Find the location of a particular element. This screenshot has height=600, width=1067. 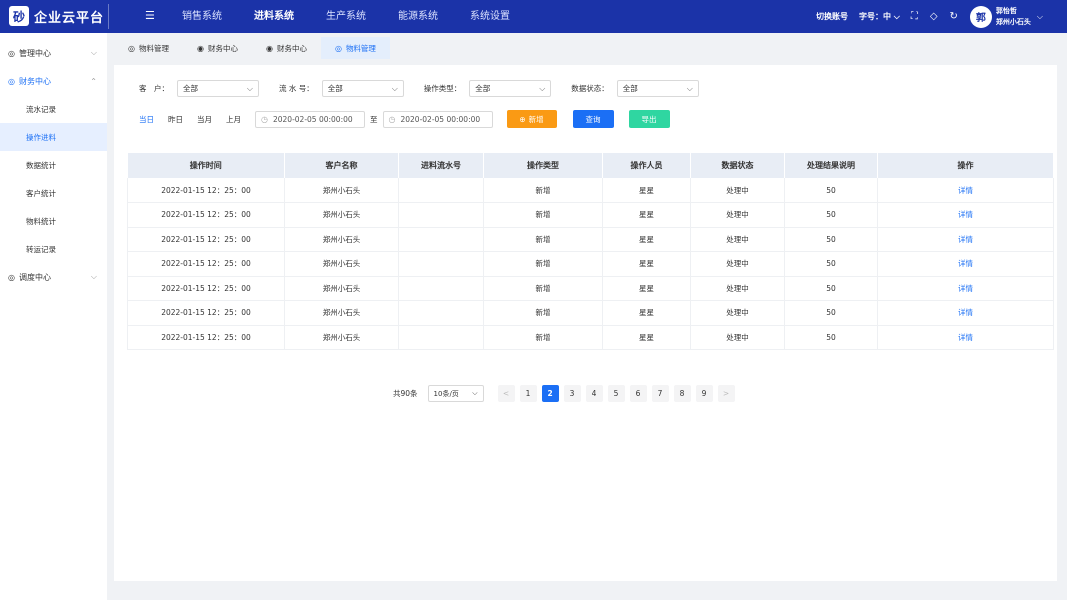

status-value: 全部 is located at coordinates (630, 88).